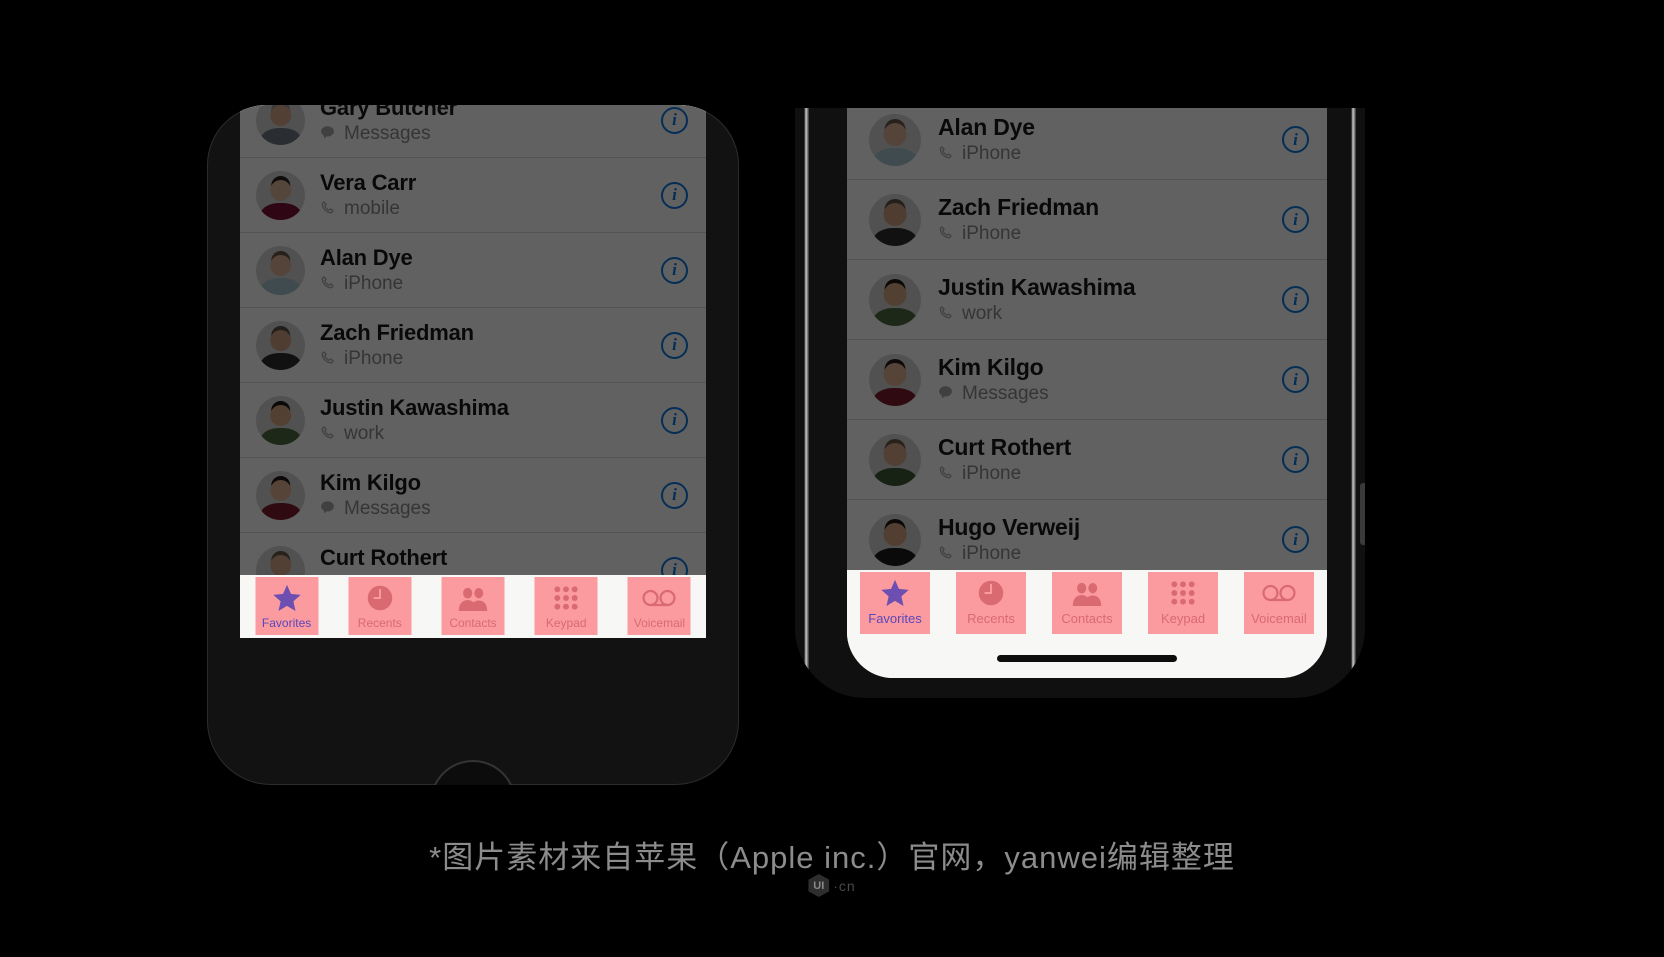 The height and width of the screenshot is (957, 1664). What do you see at coordinates (1105, 139) in the screenshot?
I see `contact-text: Alan Dye iPhone` at bounding box center [1105, 139].